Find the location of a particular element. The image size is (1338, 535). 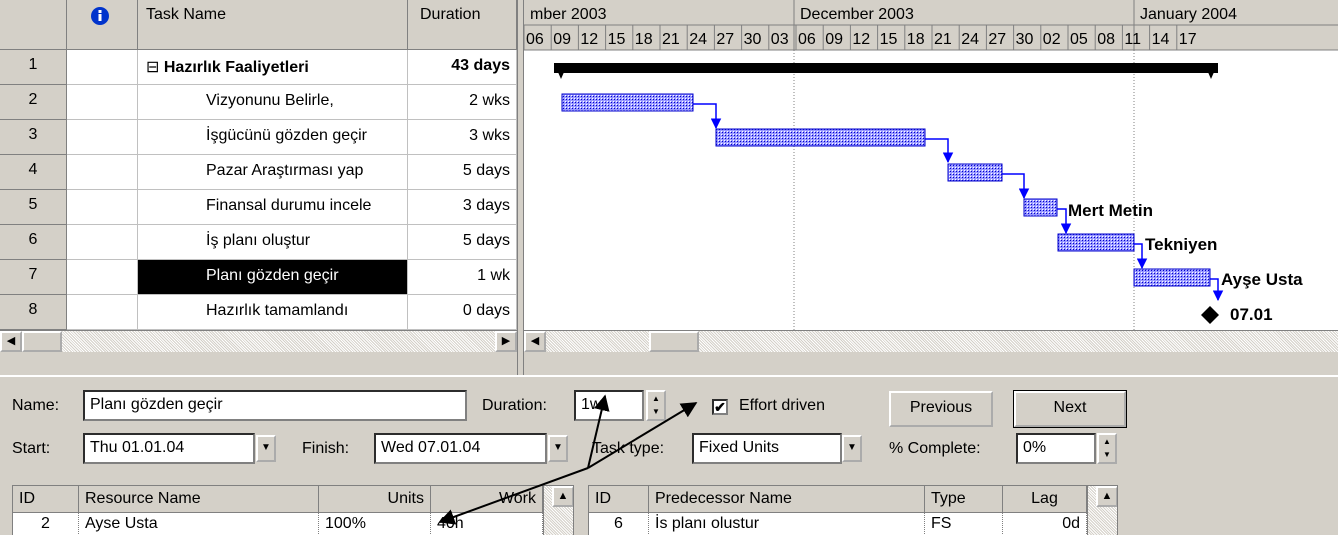

resource-scroll-up-icon: ▲ is located at coordinates (562, 496).